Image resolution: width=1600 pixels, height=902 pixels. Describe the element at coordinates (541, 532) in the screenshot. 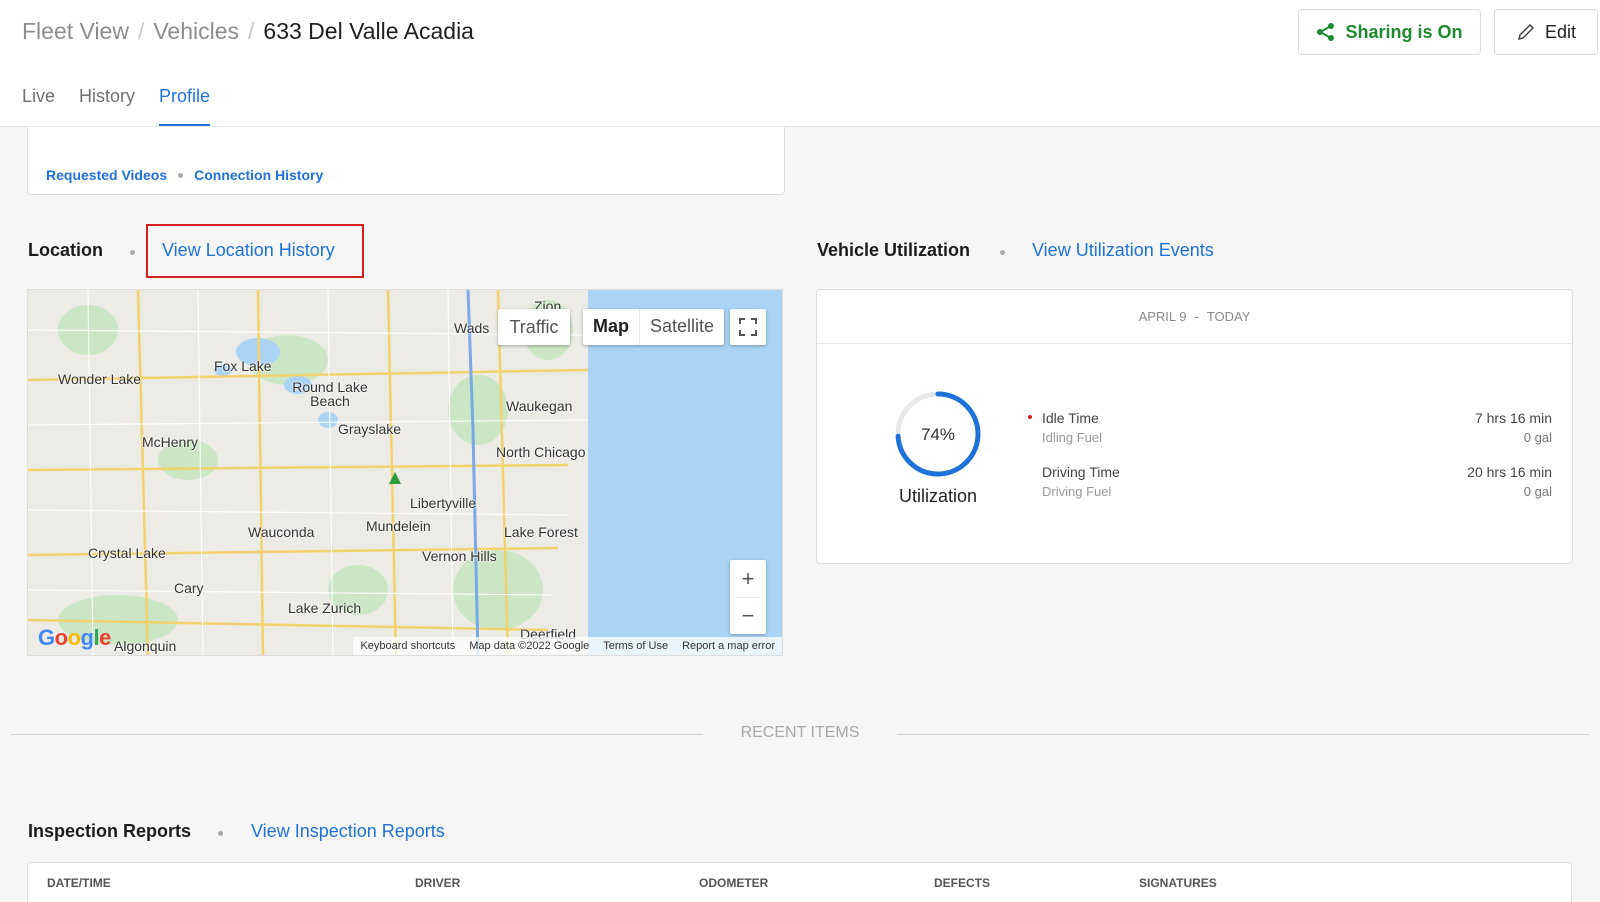

I see `map-place-label: Lake Forest` at that location.